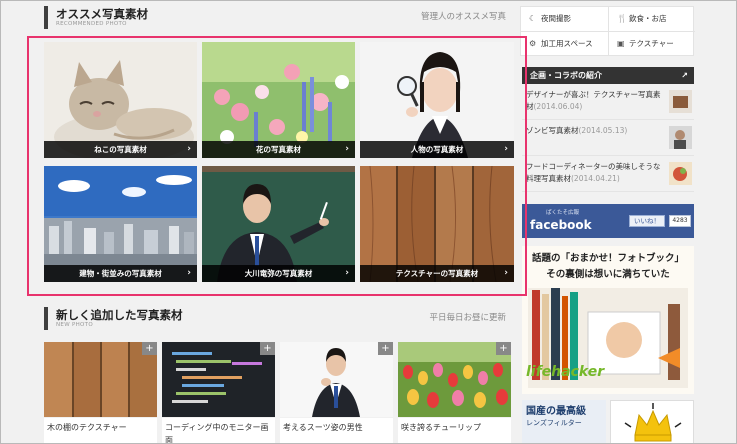 The width and height of the screenshot is (737, 444). Describe the element at coordinates (437, 149) in the screenshot. I see `tile-caption: 人物の写真素材 ›` at that location.